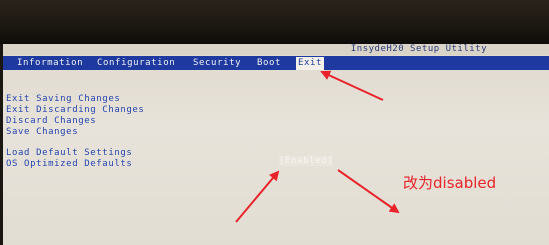 The width and height of the screenshot is (549, 245). What do you see at coordinates (352, 85) in the screenshot?
I see `arrow-to-exit-tab` at bounding box center [352, 85].